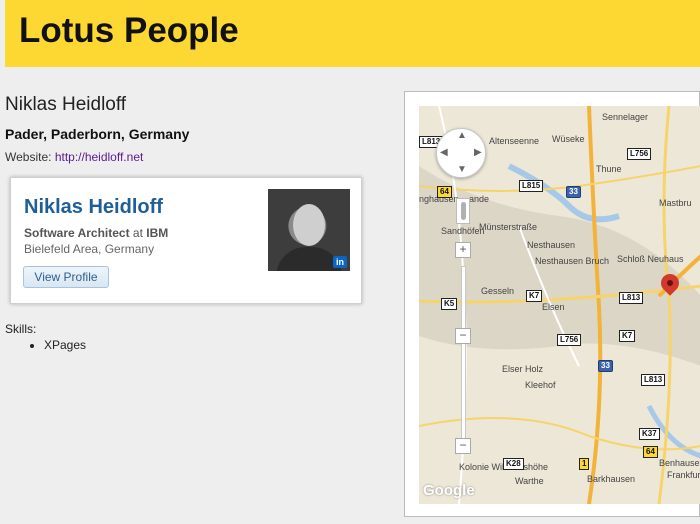 Image resolution: width=700 pixels, height=524 pixels. I want to click on pan-up-icon: ▲, so click(462, 135).